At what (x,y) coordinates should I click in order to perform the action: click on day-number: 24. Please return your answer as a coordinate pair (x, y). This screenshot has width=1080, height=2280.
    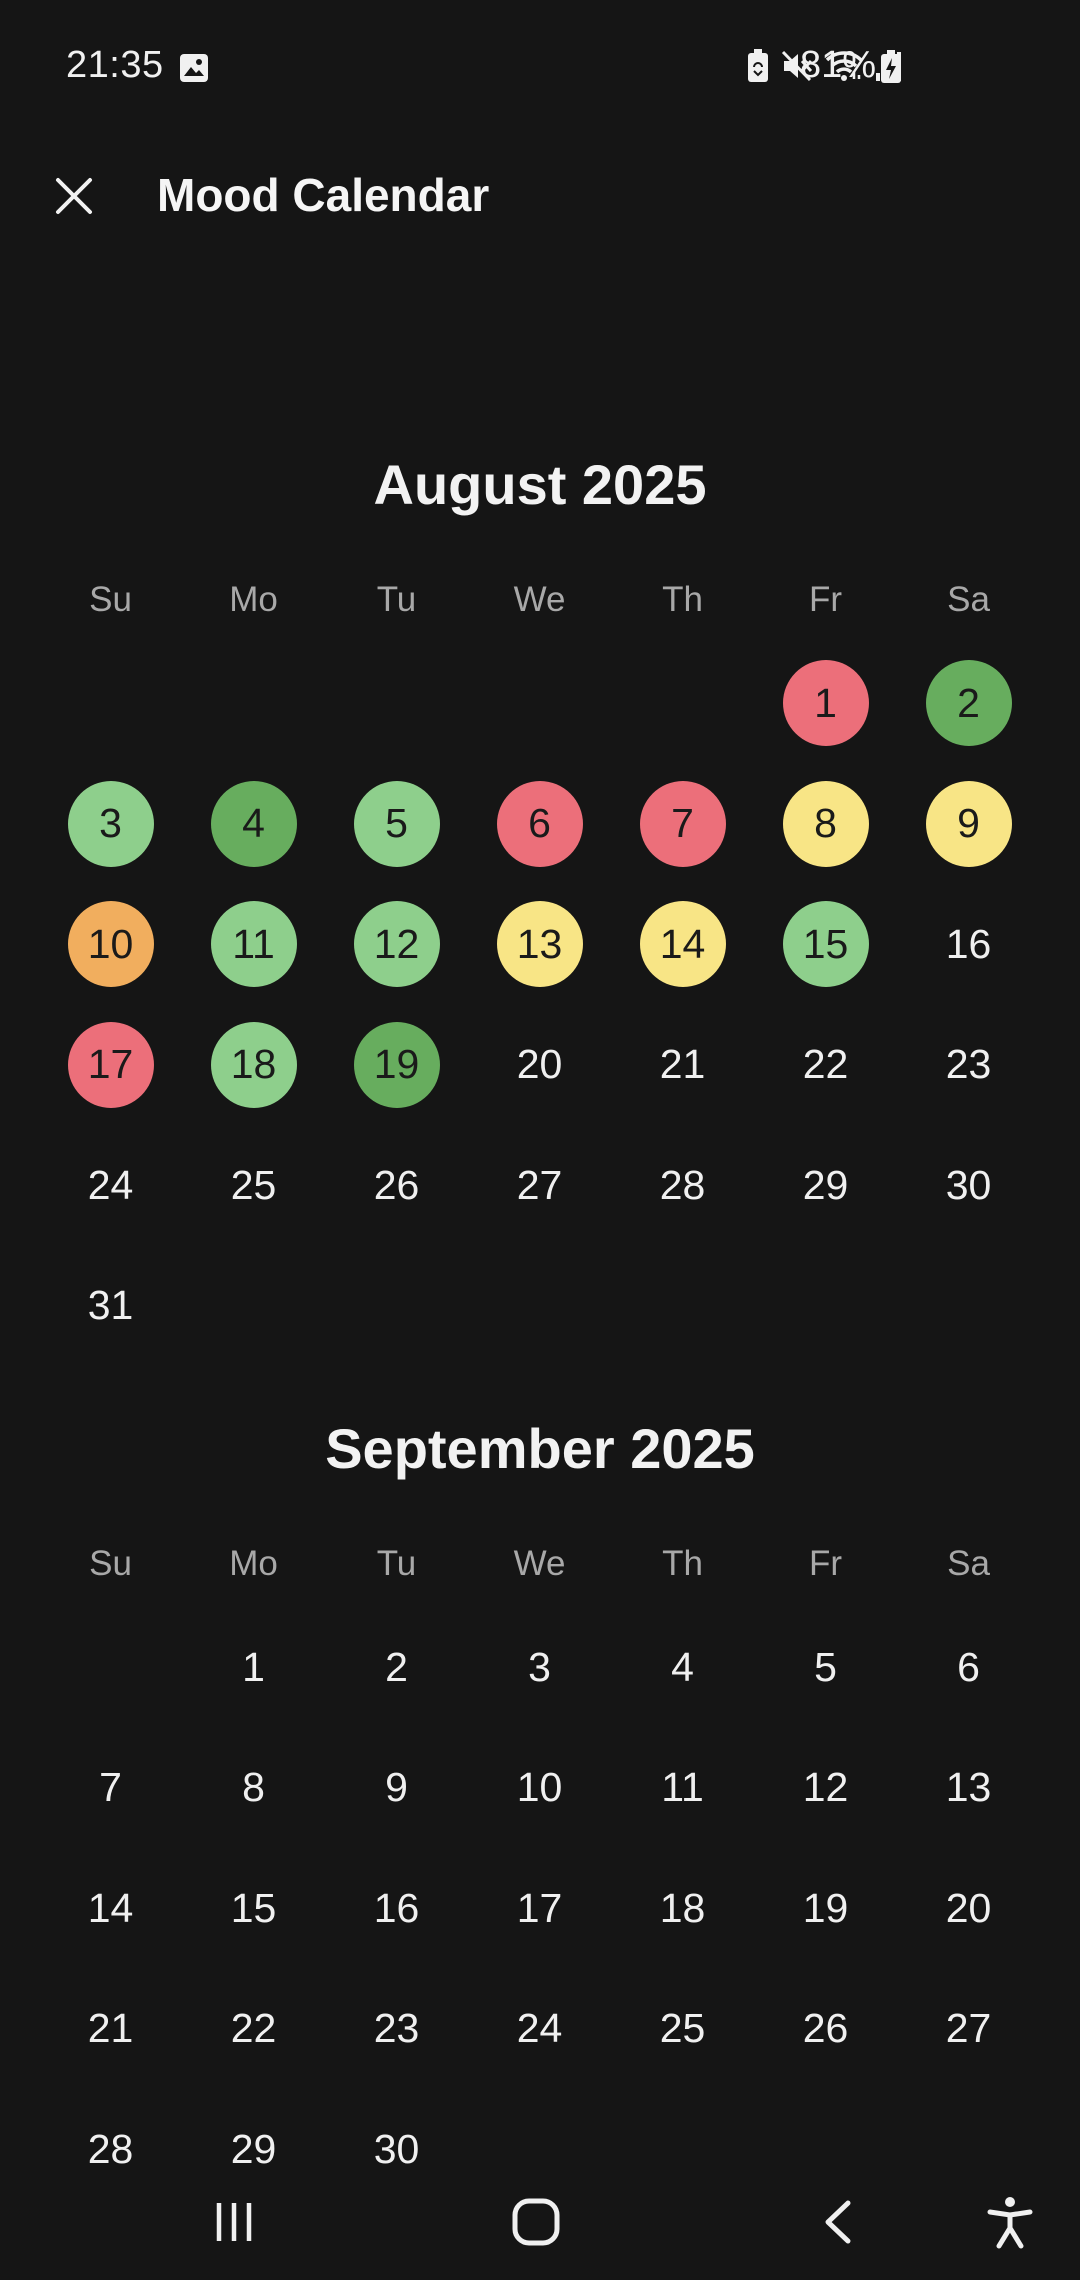
    Looking at the image, I should click on (110, 1184).